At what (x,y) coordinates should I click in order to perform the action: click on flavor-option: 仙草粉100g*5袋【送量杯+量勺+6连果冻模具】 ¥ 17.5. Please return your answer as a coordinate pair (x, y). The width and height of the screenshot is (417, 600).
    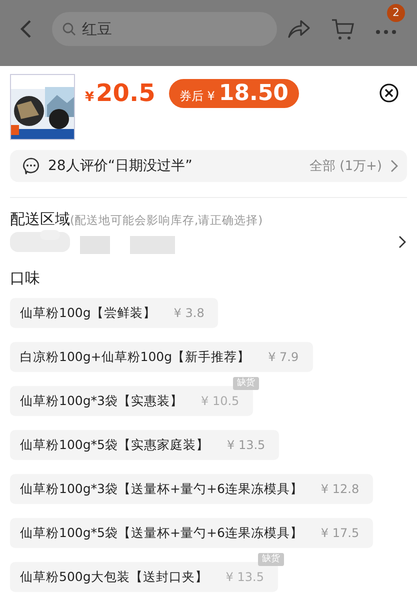
    Looking at the image, I should click on (192, 533).